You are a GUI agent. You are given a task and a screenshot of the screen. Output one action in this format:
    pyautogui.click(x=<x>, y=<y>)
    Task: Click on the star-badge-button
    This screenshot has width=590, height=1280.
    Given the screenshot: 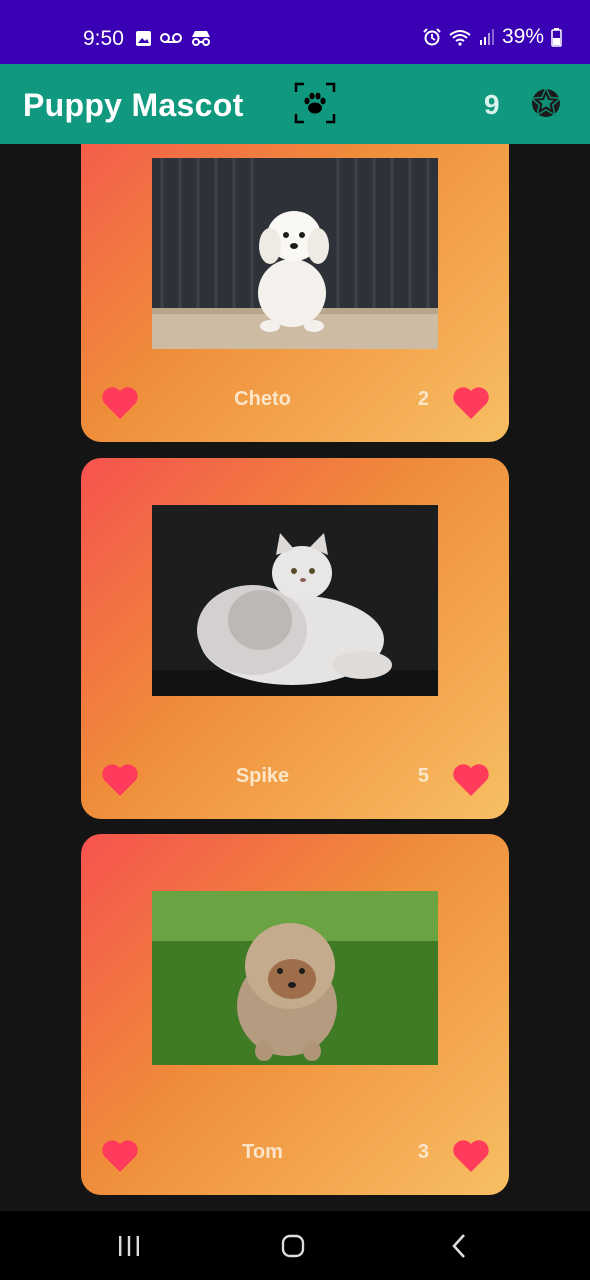 What is the action you would take?
    pyautogui.click(x=546, y=103)
    